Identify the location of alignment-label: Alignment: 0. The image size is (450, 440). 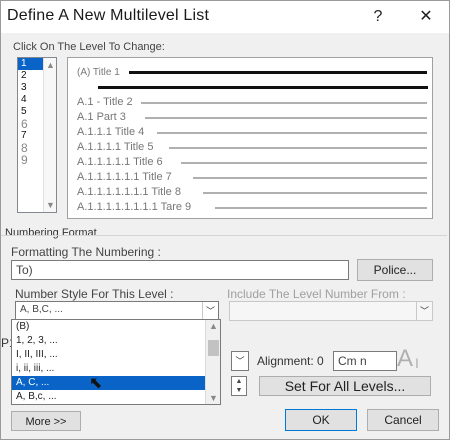
(290, 361).